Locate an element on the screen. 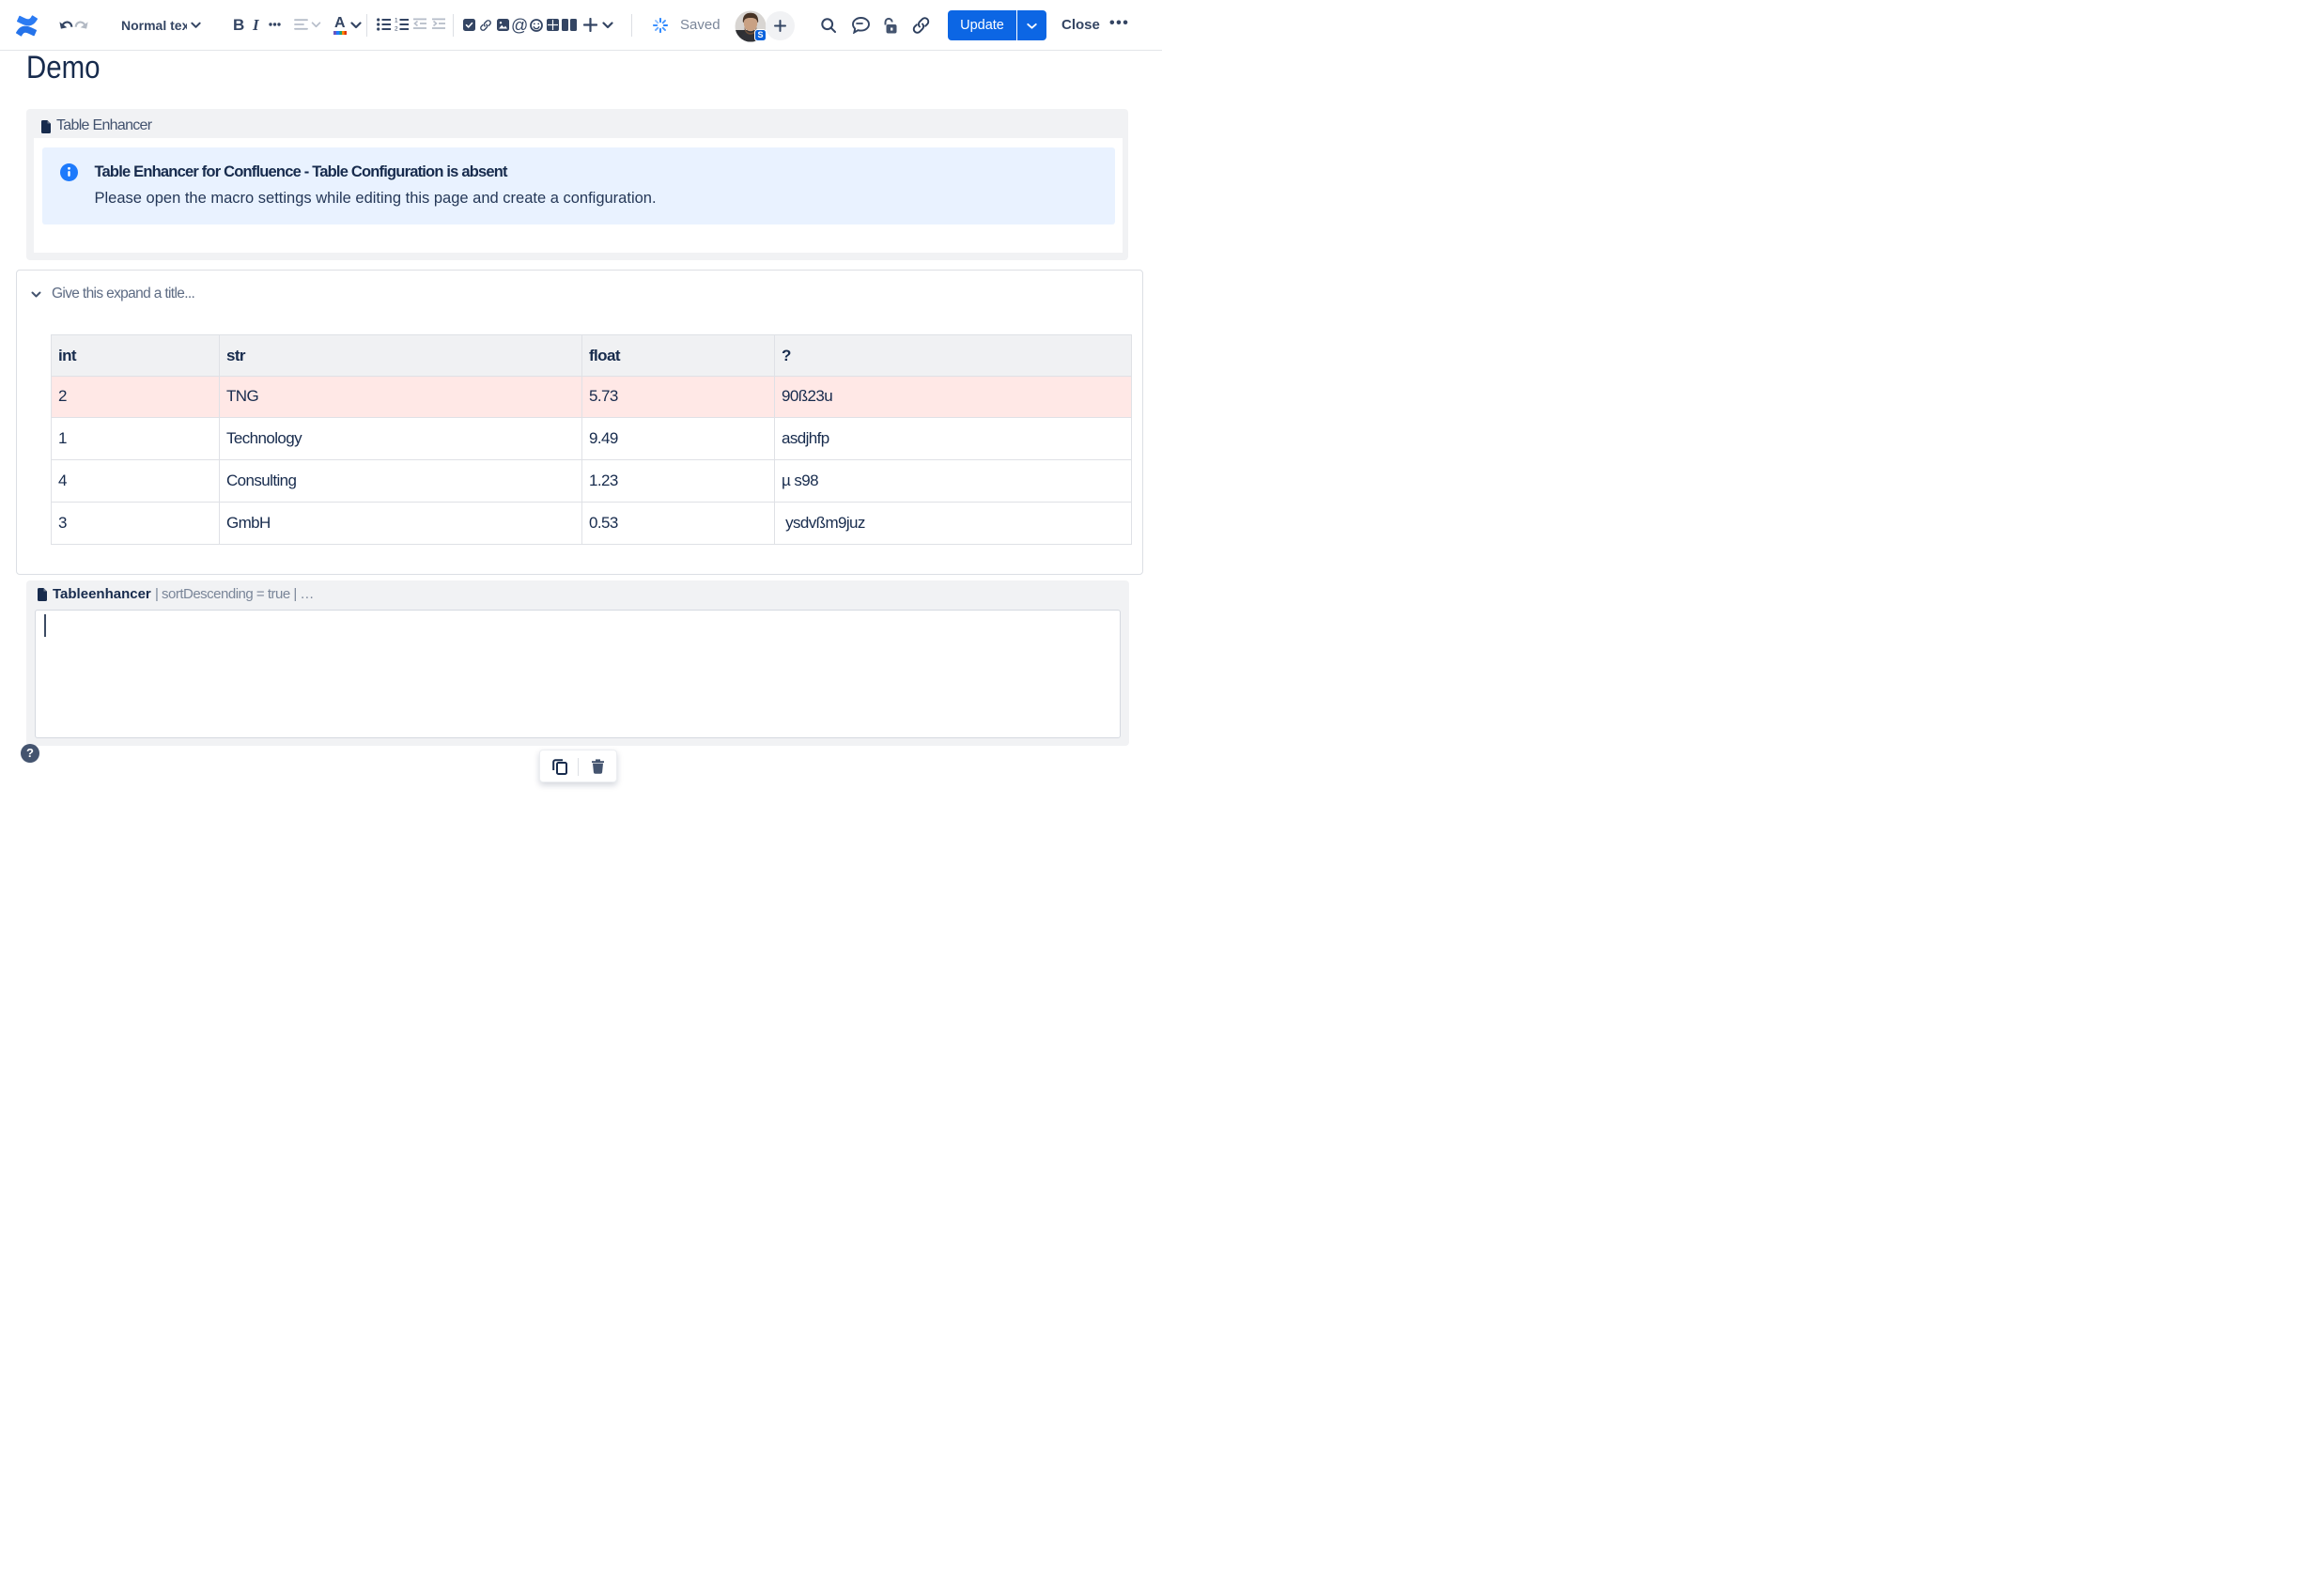 The image size is (2324, 1578). svg-text: 2 is located at coordinates (396, 29).